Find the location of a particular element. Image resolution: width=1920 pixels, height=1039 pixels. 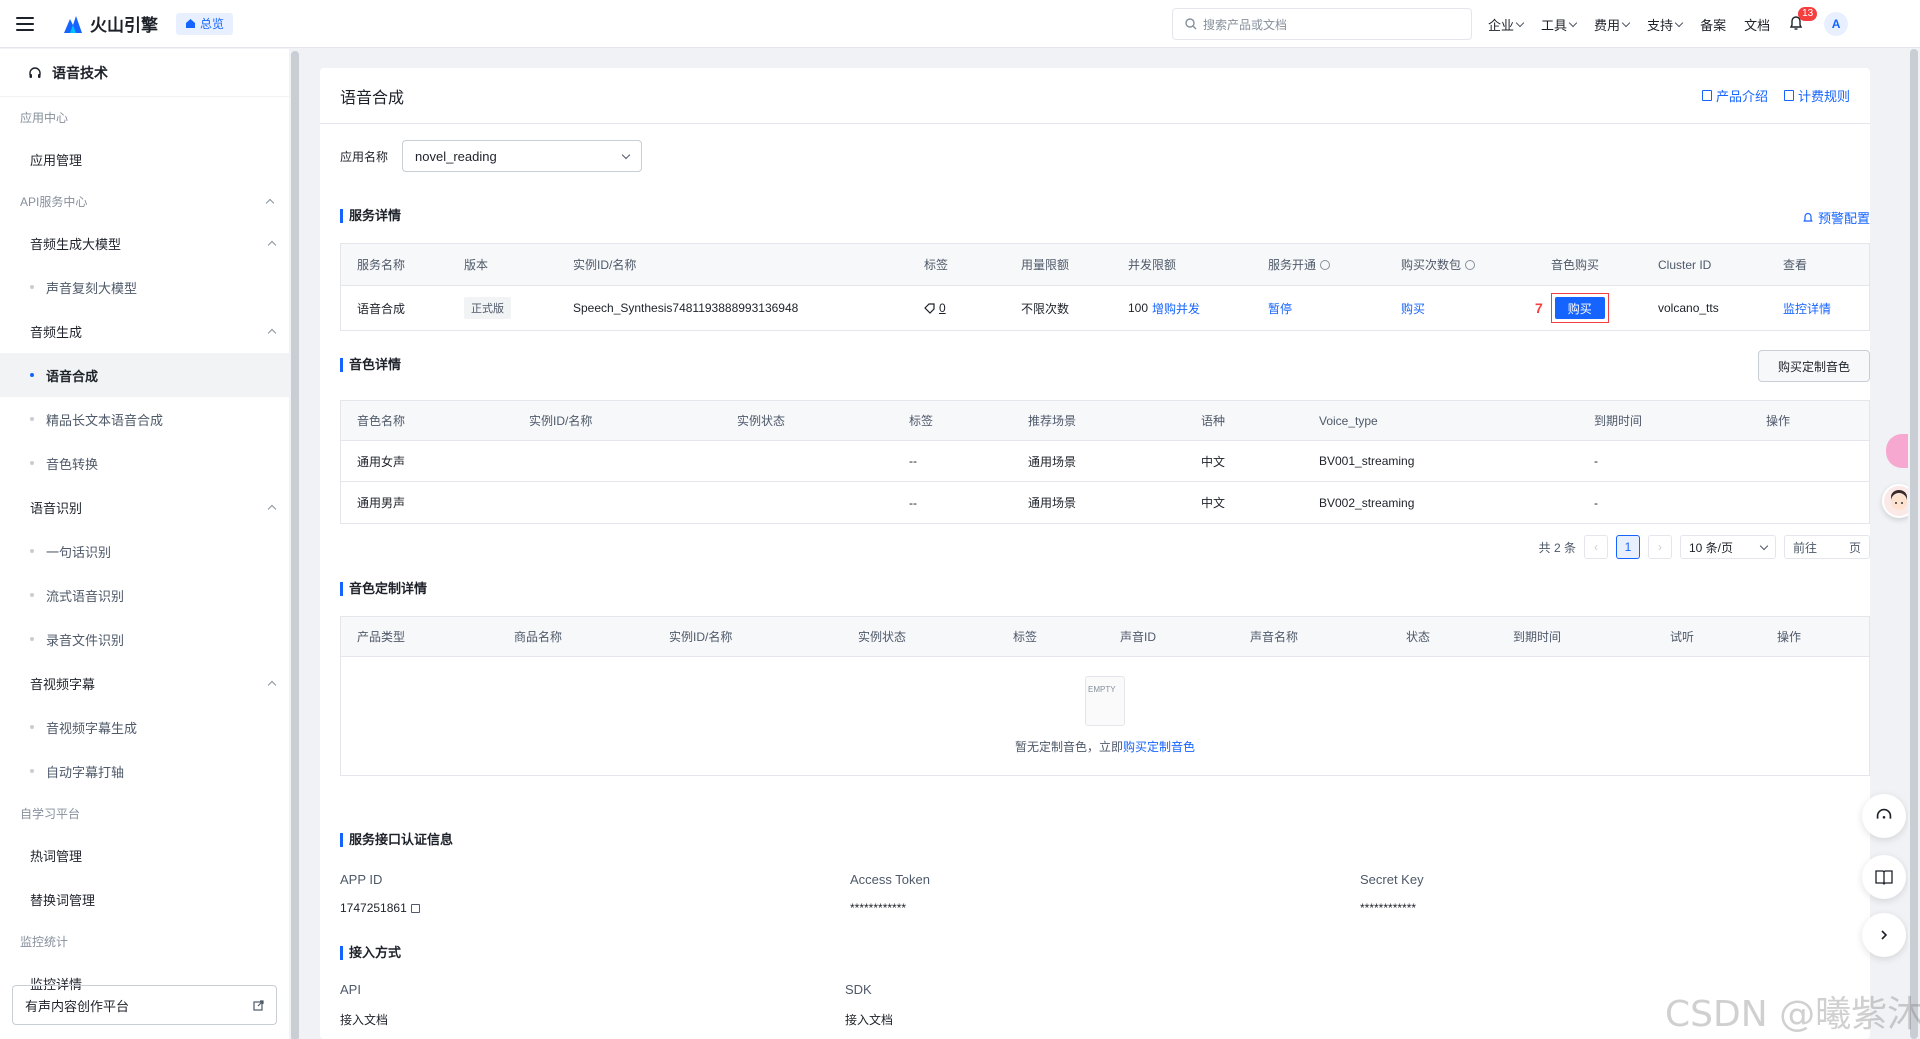

voice-lang: 中文 is located at coordinates (1213, 461).